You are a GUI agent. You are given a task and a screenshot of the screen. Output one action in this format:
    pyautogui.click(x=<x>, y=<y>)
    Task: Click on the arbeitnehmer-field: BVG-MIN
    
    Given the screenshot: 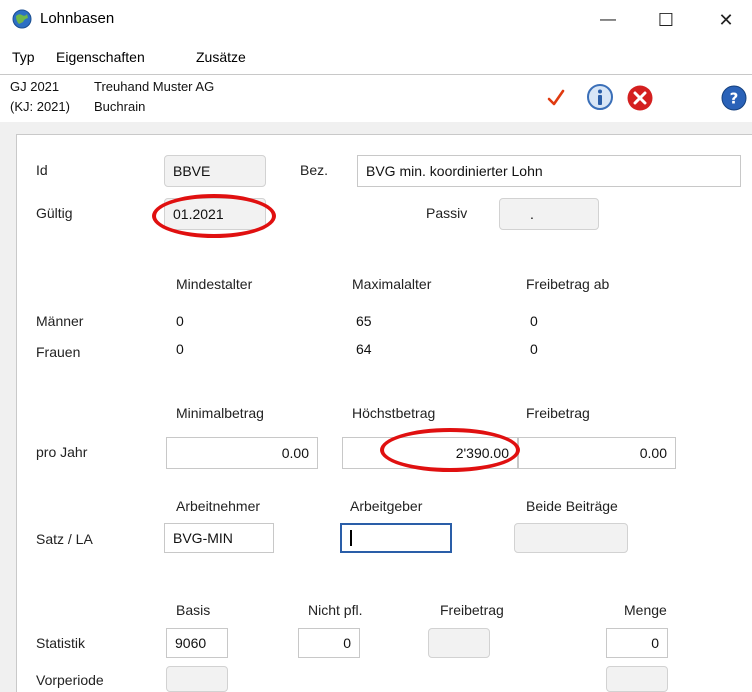 What is the action you would take?
    pyautogui.click(x=219, y=538)
    